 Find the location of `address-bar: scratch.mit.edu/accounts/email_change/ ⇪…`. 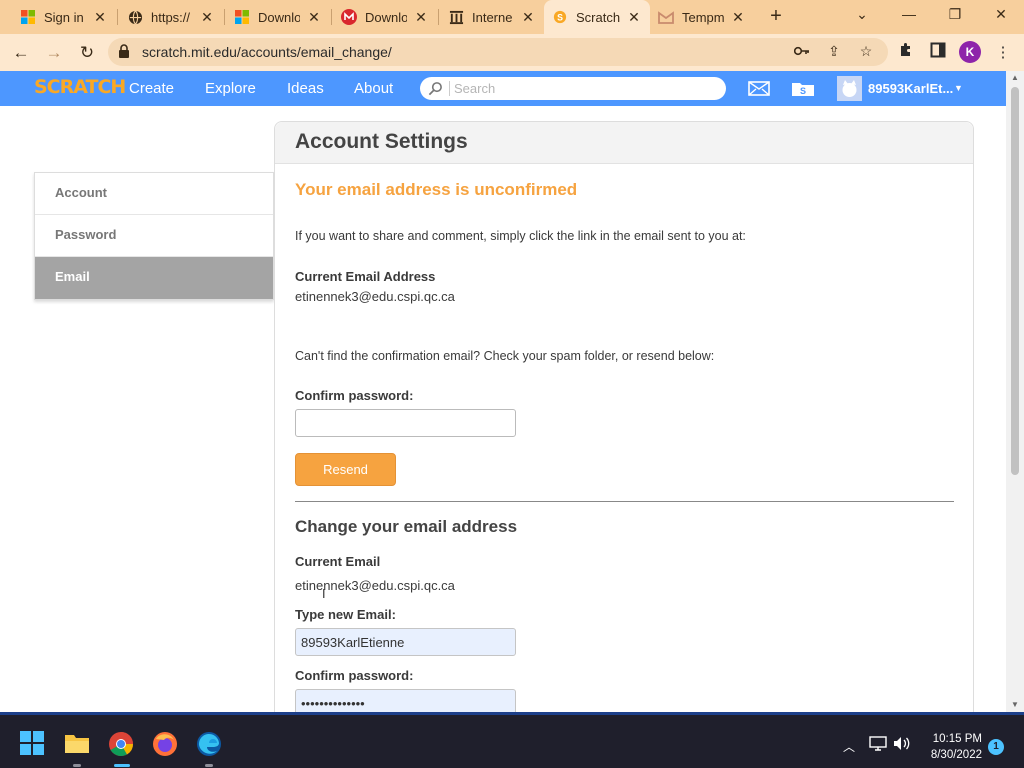

address-bar: scratch.mit.edu/accounts/email_change/ ⇪… is located at coordinates (498, 52).